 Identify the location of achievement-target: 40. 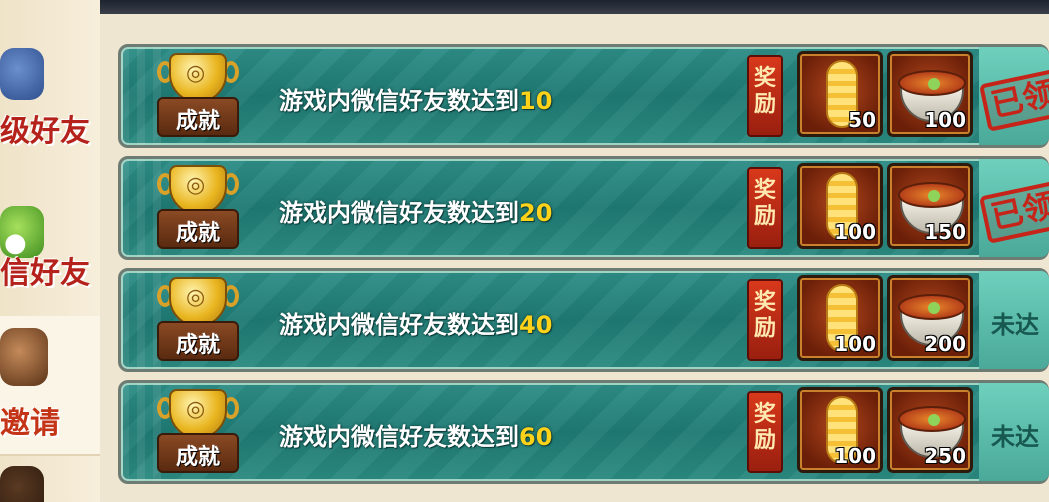
(536, 325).